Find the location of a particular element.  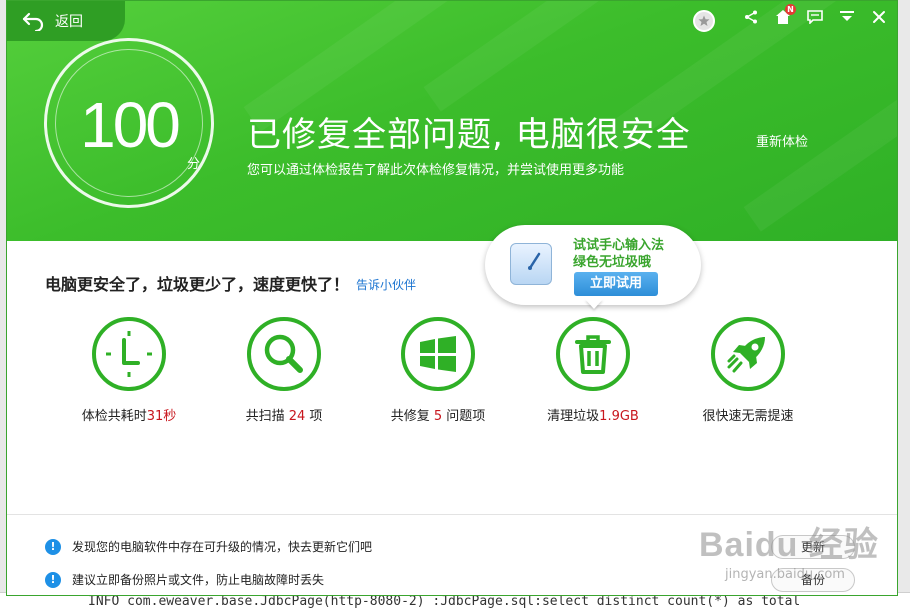

score-unit: 分 is located at coordinates (194, 164).